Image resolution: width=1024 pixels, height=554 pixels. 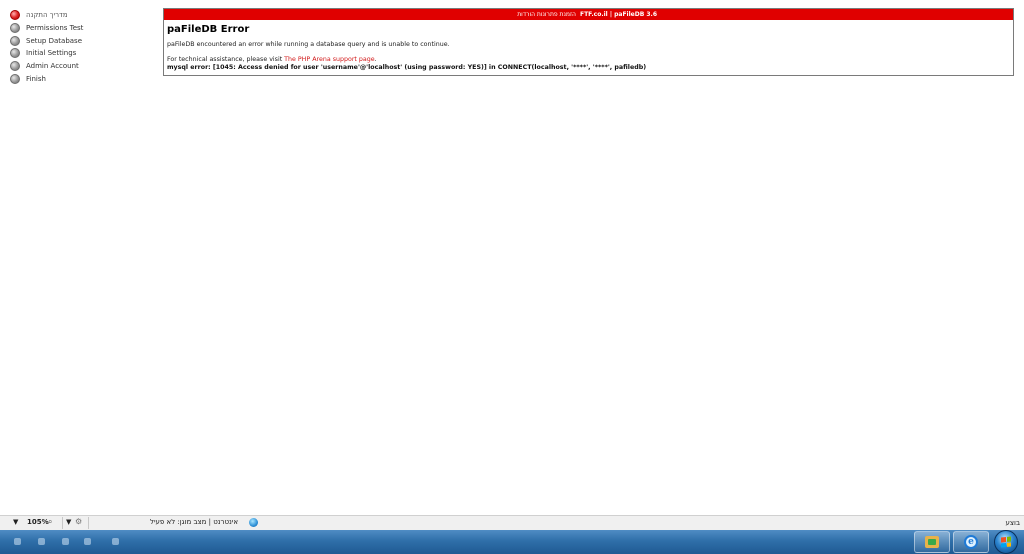 I want to click on magnifier-icon: ⌕, so click(x=50, y=522).